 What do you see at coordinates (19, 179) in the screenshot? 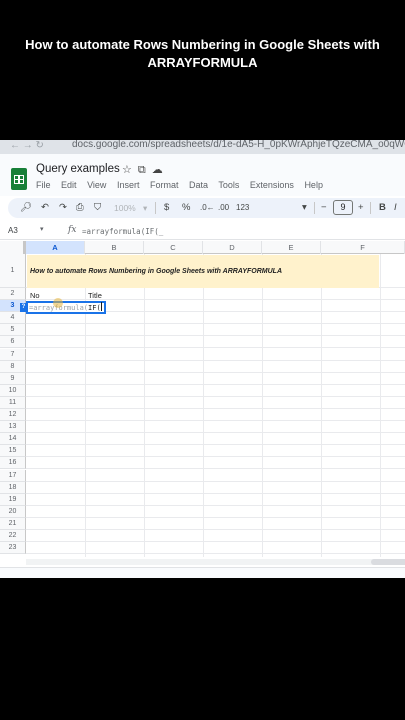
I see `sheets-logo-icon` at bounding box center [19, 179].